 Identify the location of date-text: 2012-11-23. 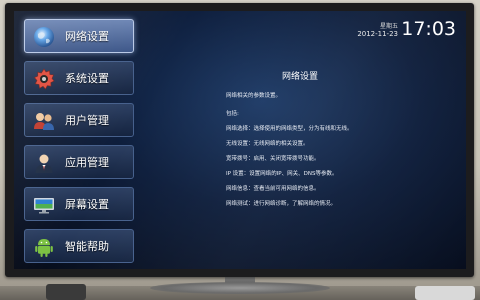
(377, 34).